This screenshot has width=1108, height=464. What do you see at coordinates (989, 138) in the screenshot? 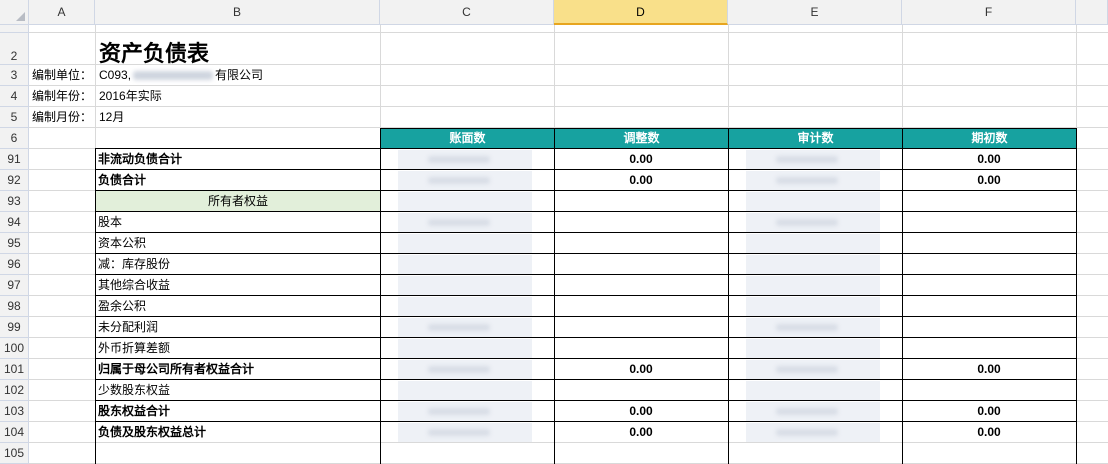
I see `table-header-opening: 期初数` at bounding box center [989, 138].